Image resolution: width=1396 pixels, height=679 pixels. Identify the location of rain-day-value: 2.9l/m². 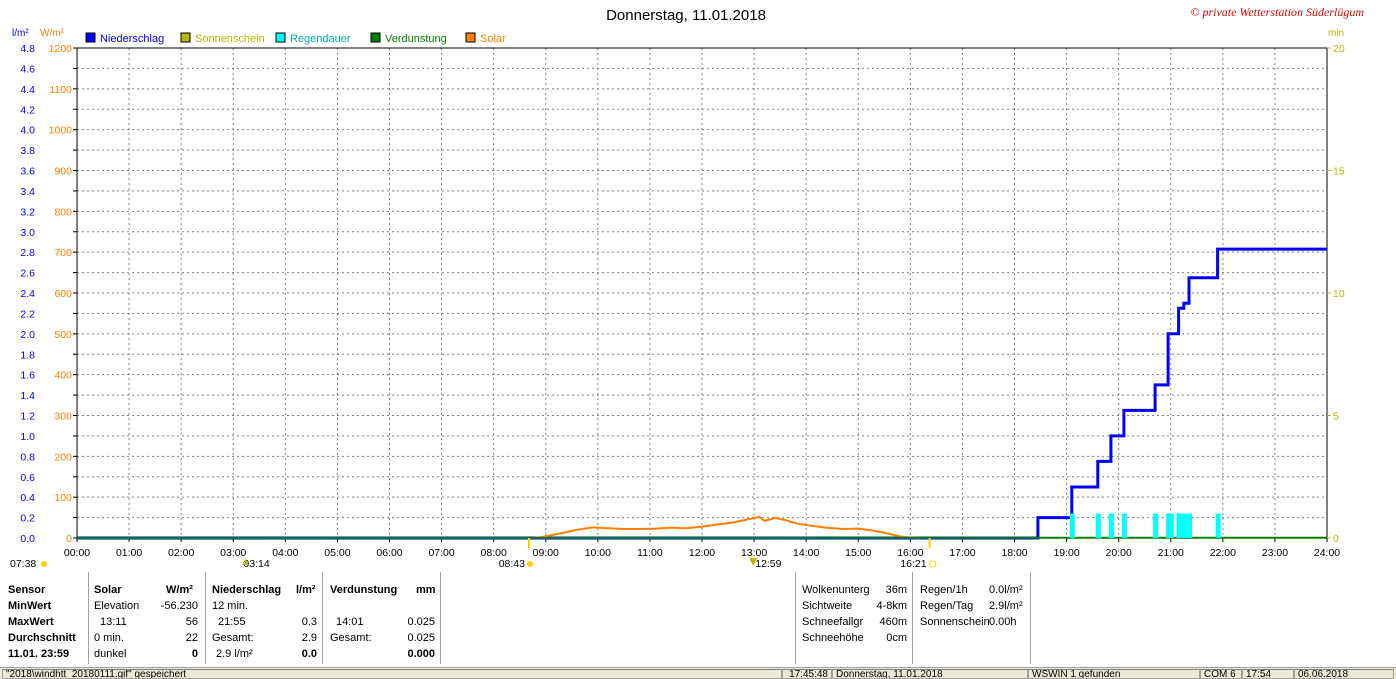
(1006, 606).